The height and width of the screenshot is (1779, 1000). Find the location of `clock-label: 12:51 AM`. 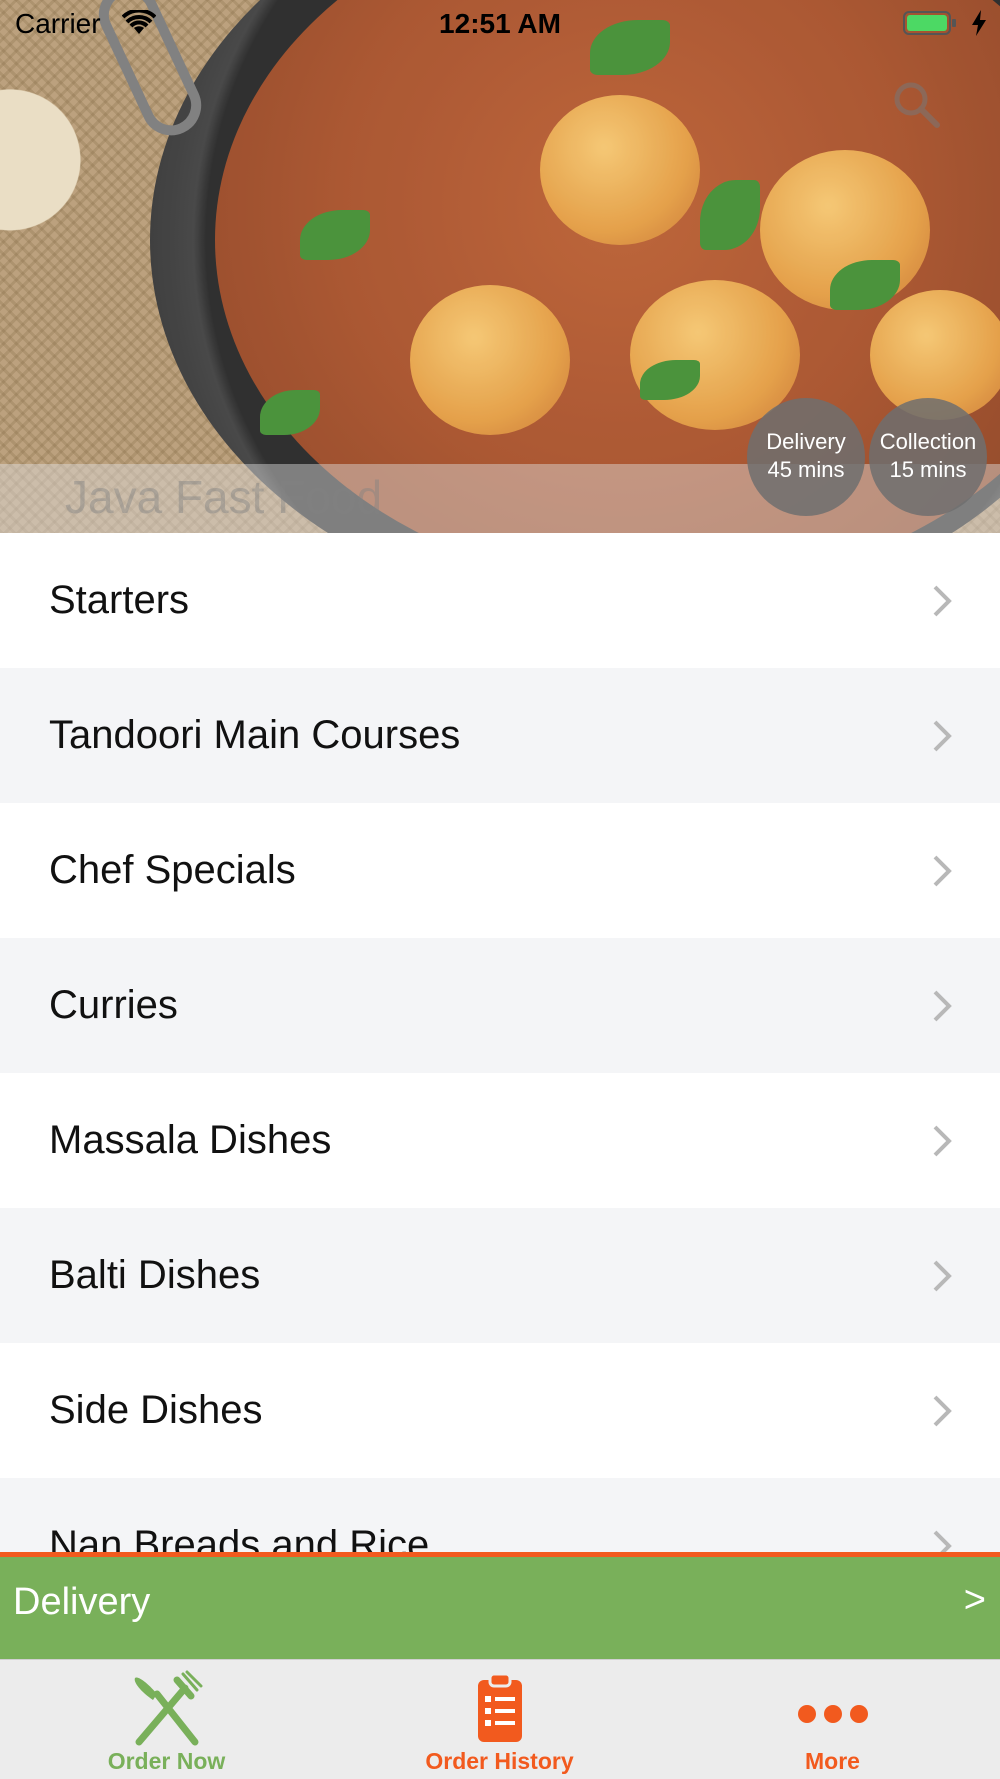

clock-label: 12:51 AM is located at coordinates (500, 23).